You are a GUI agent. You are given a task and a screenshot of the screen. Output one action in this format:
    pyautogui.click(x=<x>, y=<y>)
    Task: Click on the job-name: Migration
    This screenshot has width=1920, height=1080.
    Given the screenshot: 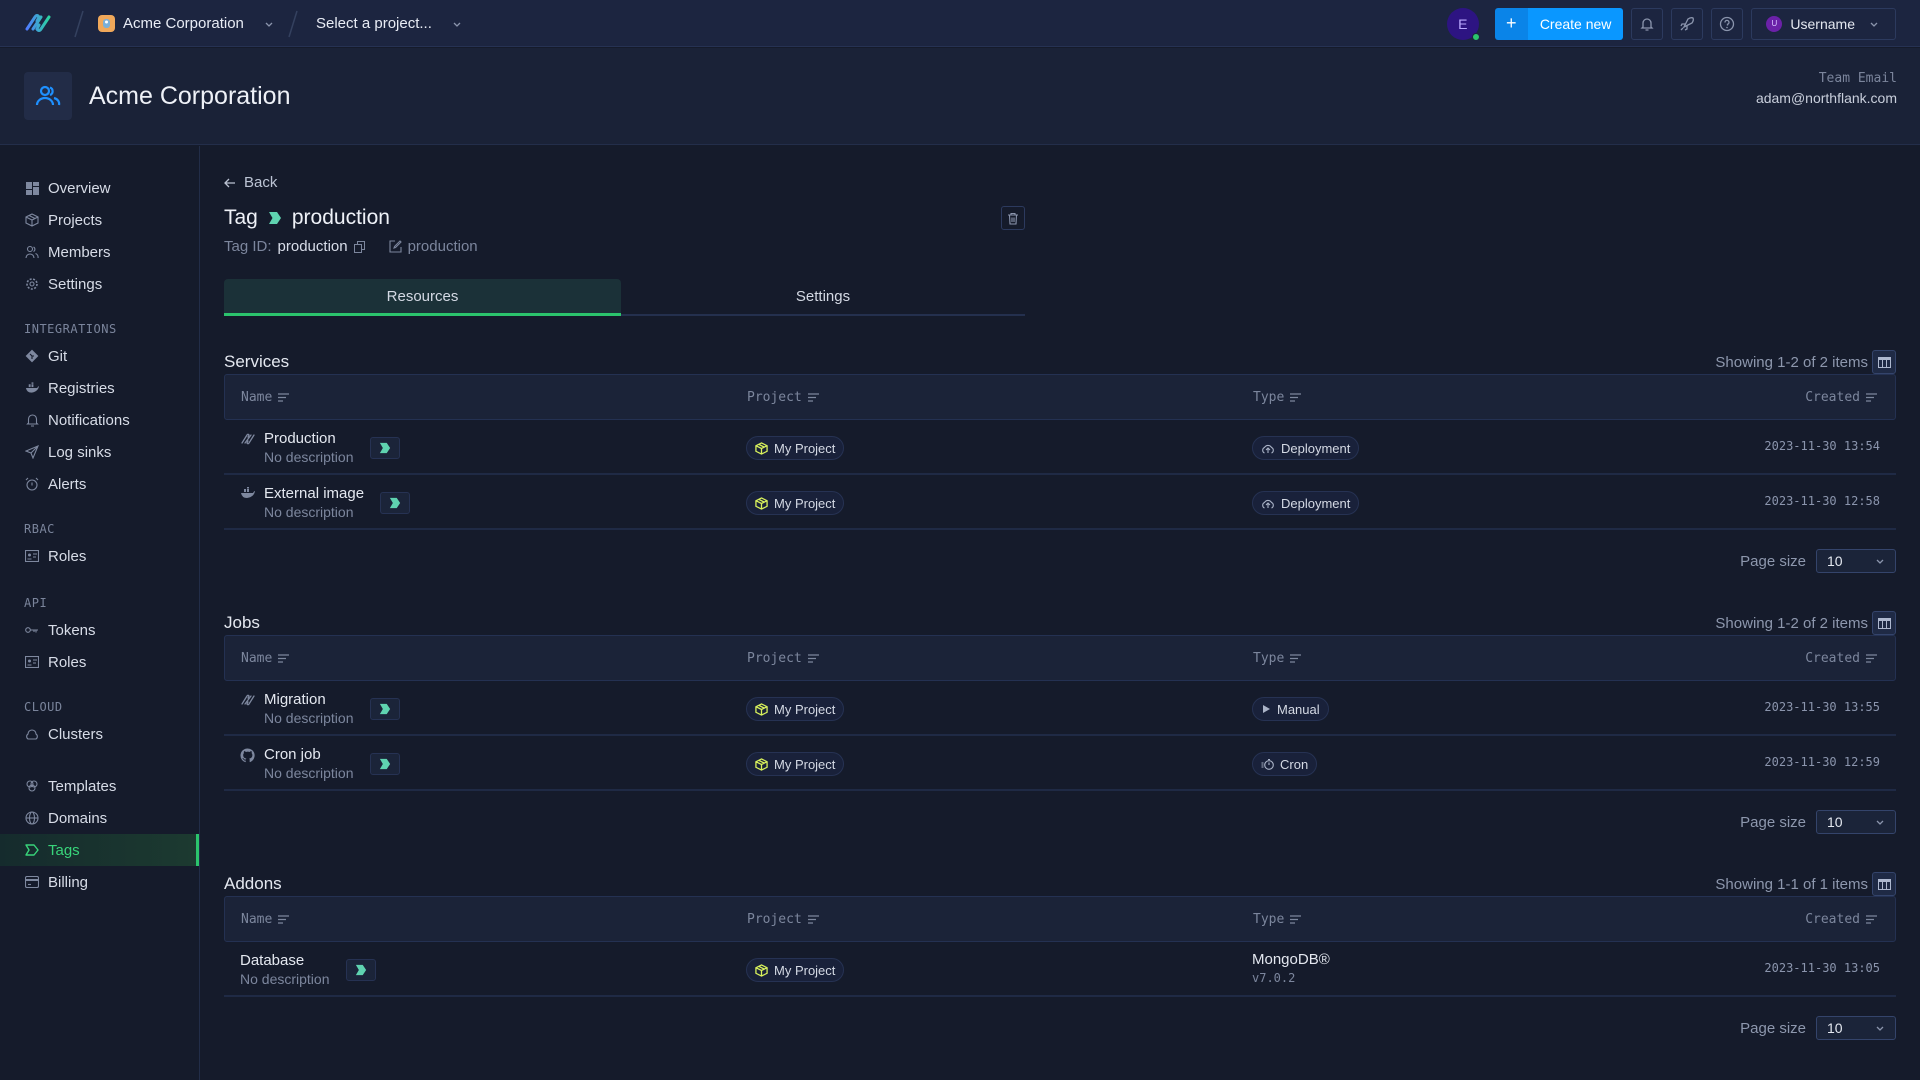 What is the action you would take?
    pyautogui.click(x=309, y=700)
    